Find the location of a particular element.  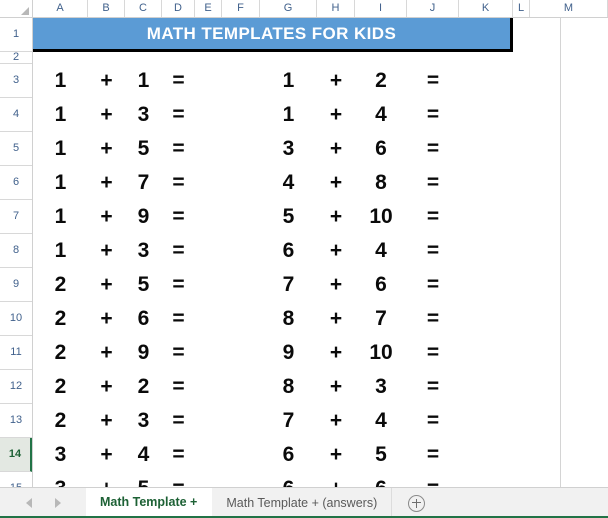

column-header-C: C is located at coordinates (143, 8).